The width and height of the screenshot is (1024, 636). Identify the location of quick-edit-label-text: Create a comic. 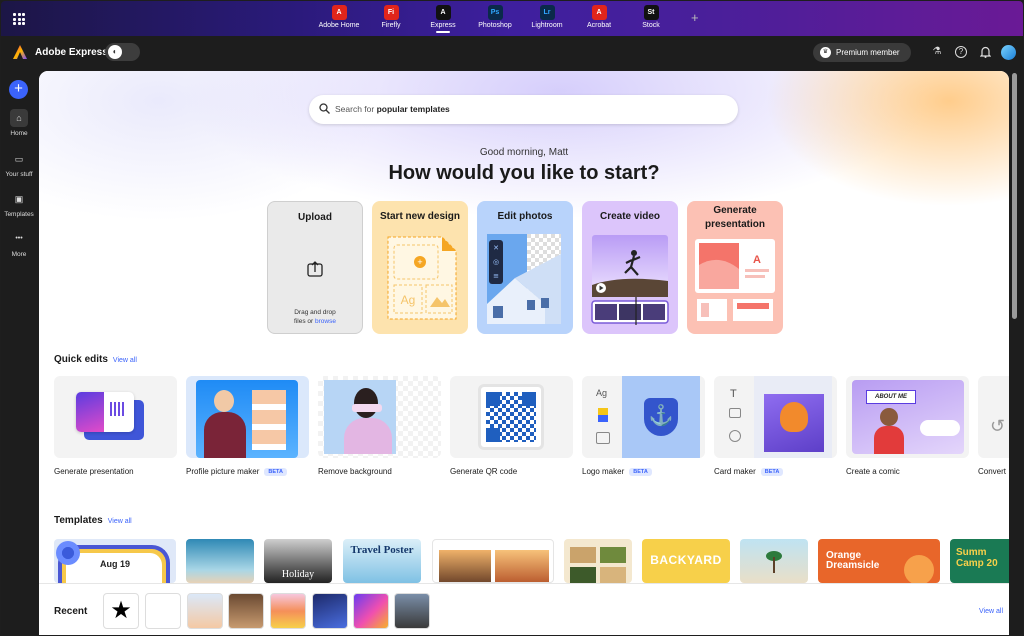
(873, 471).